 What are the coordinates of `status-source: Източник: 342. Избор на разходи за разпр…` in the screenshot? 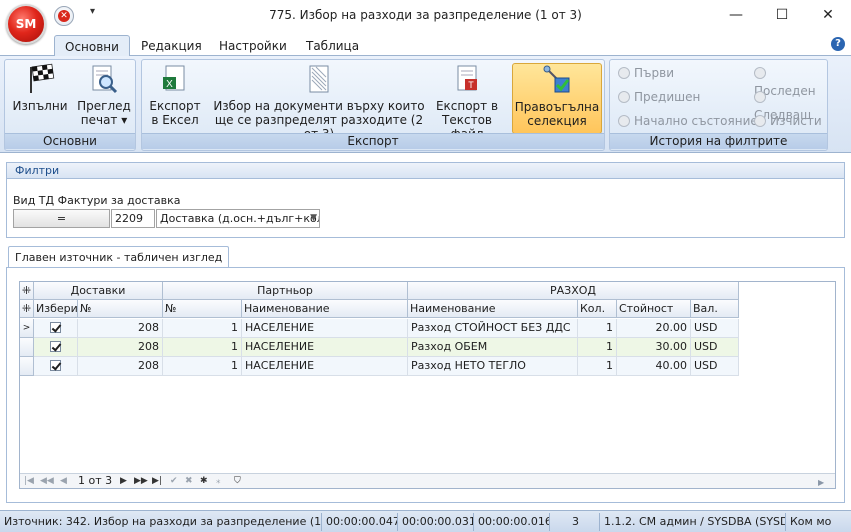 It's located at (161, 522).